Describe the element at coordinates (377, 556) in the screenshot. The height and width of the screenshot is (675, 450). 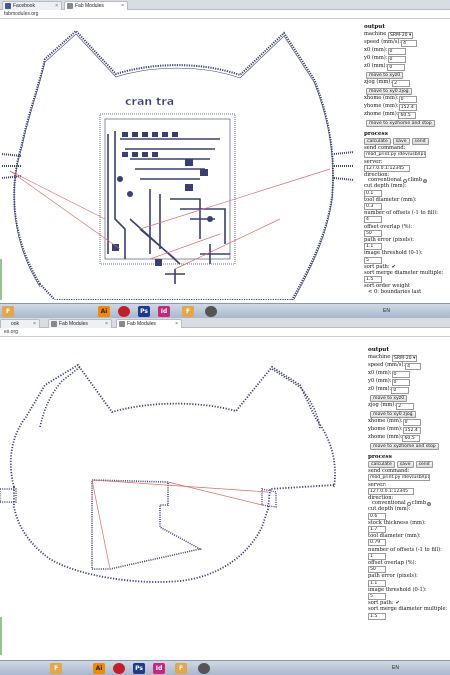
I see `offsets-input: 1` at that location.